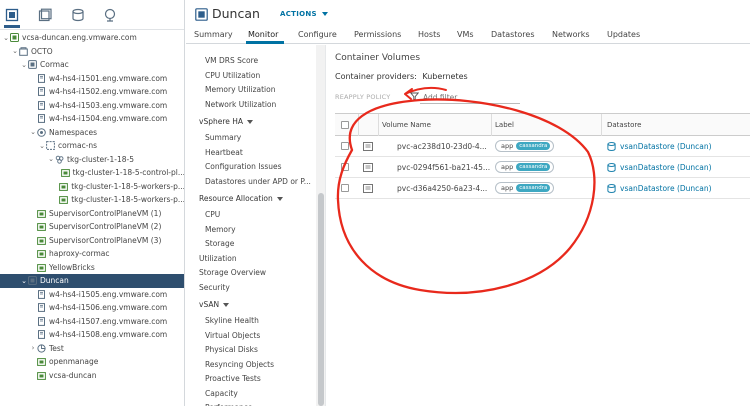  I want to click on tab-hosts: Hosts, so click(429, 34).